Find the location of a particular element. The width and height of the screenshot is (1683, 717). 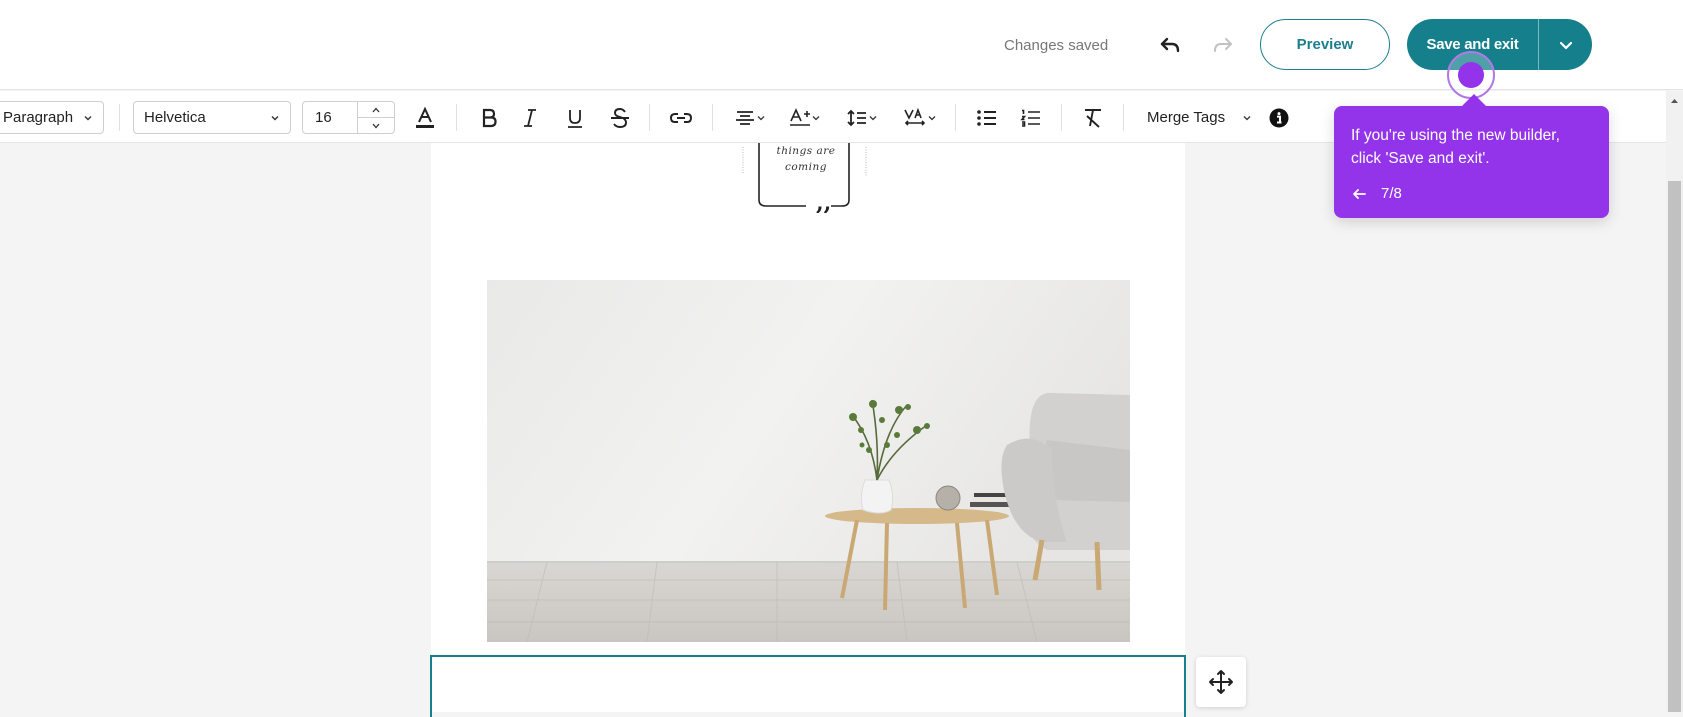

link-icon is located at coordinates (681, 117).